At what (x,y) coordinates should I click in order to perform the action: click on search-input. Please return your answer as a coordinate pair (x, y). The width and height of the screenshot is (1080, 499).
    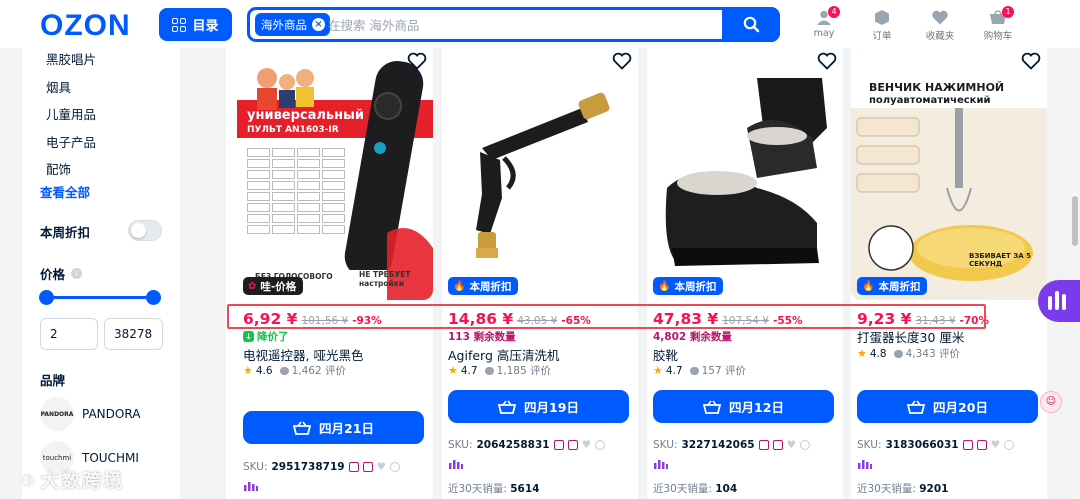
    Looking at the image, I should click on (518, 25).